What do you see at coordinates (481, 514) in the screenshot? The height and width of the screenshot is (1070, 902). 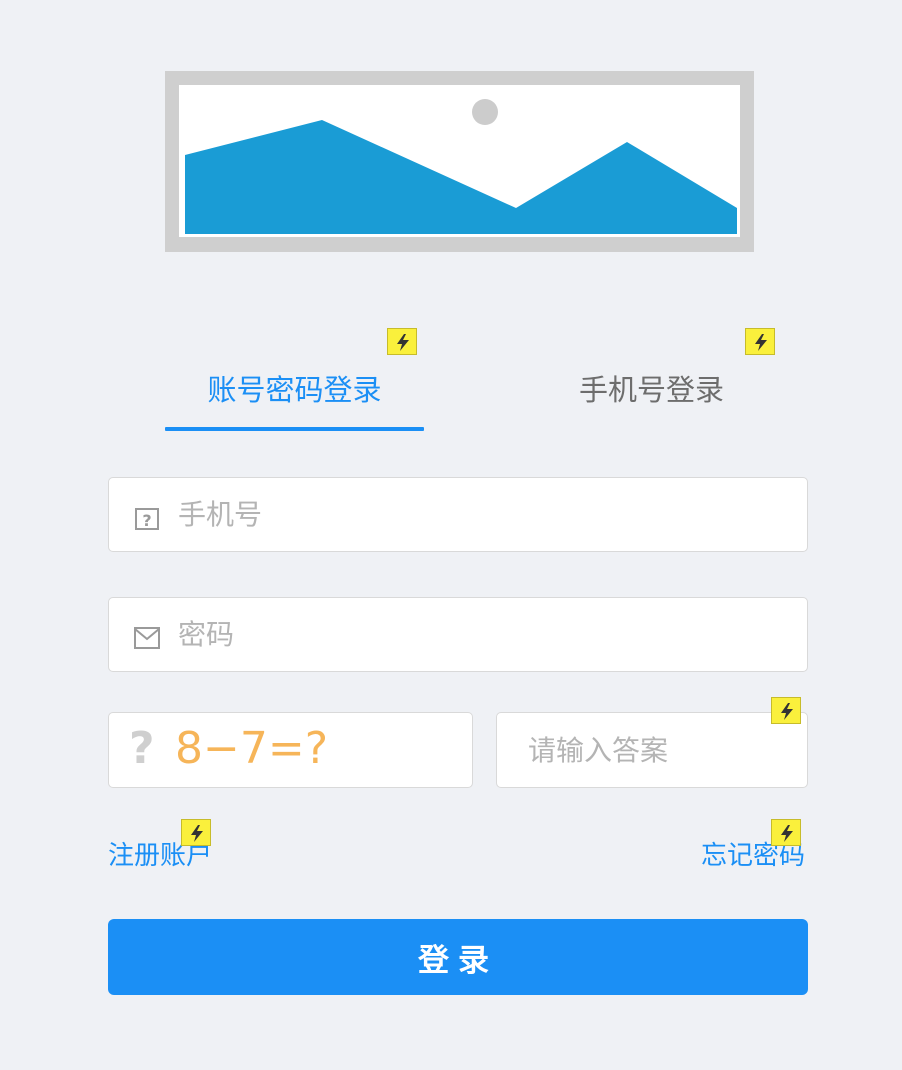 I see `phone-input` at bounding box center [481, 514].